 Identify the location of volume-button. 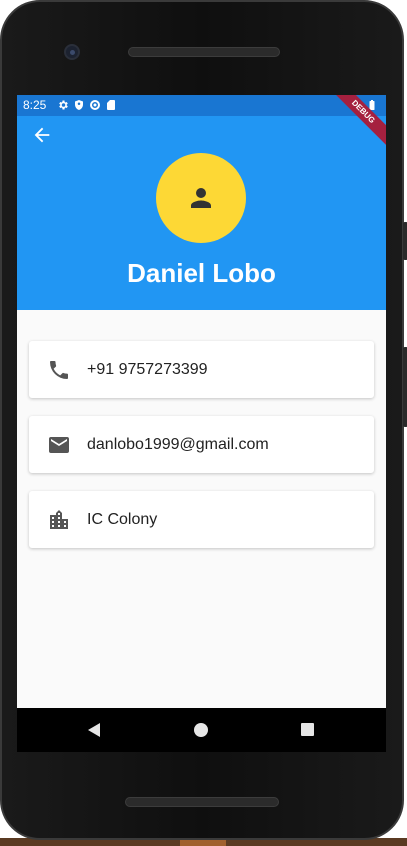
(405, 387).